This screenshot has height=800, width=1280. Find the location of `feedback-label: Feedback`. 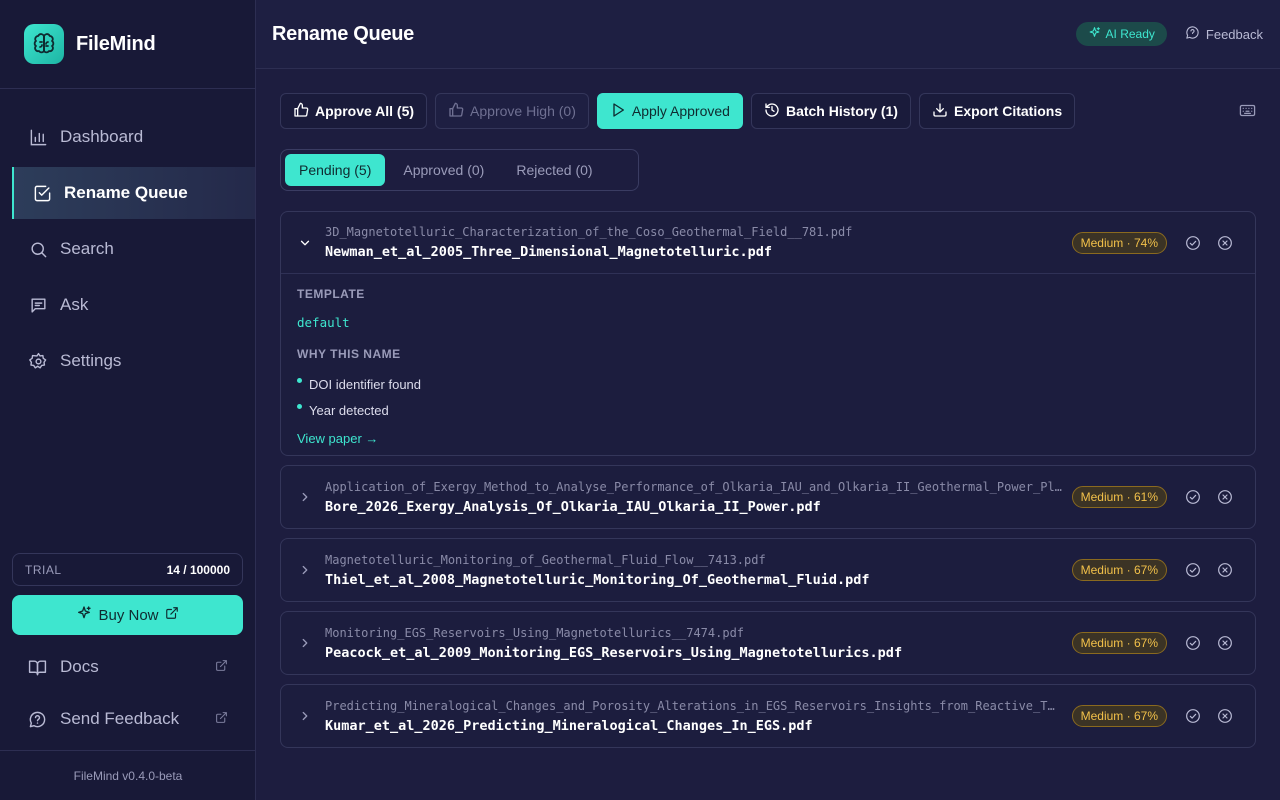

feedback-label: Feedback is located at coordinates (1234, 34).